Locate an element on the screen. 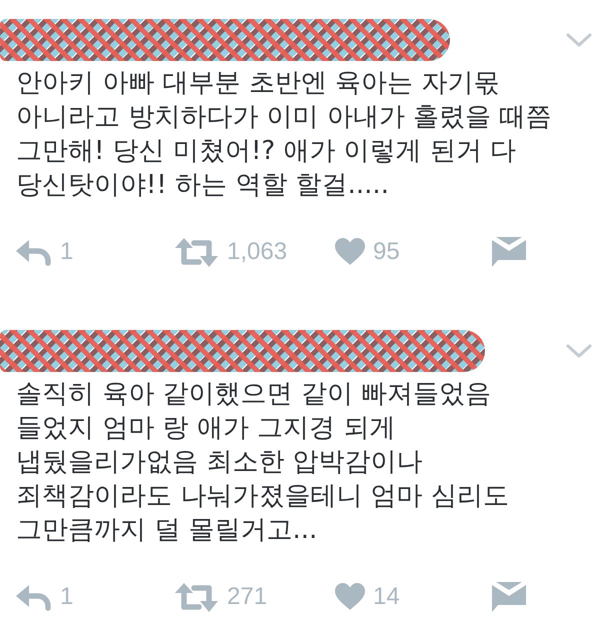  like-button: 95 is located at coordinates (367, 252).